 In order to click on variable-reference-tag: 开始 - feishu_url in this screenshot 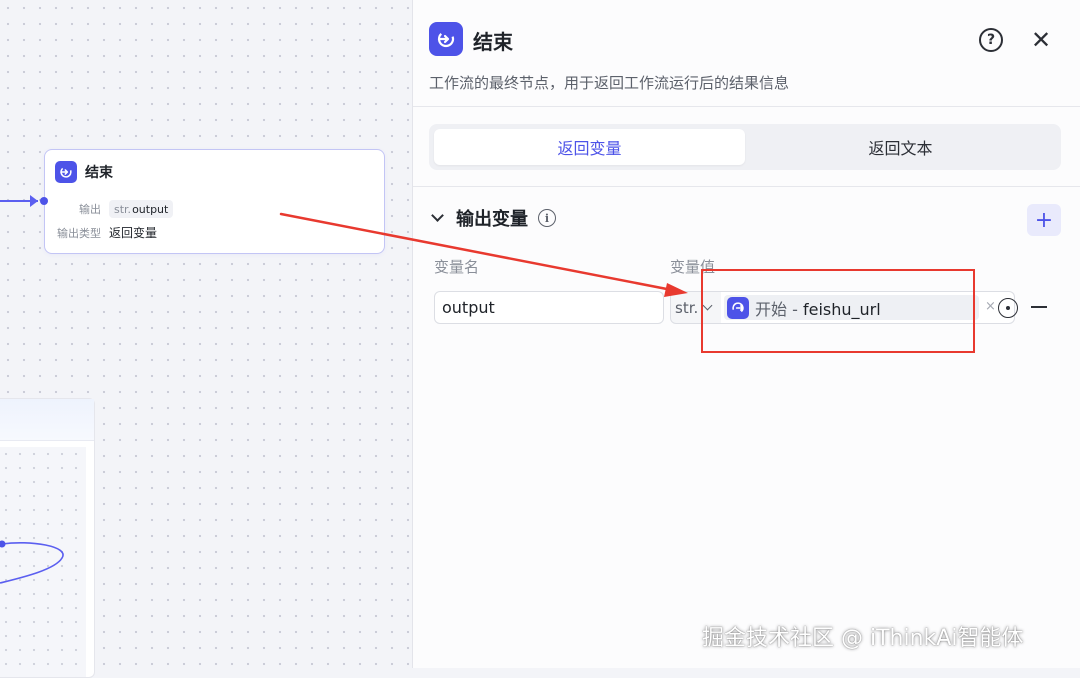, I will do `click(851, 307)`.